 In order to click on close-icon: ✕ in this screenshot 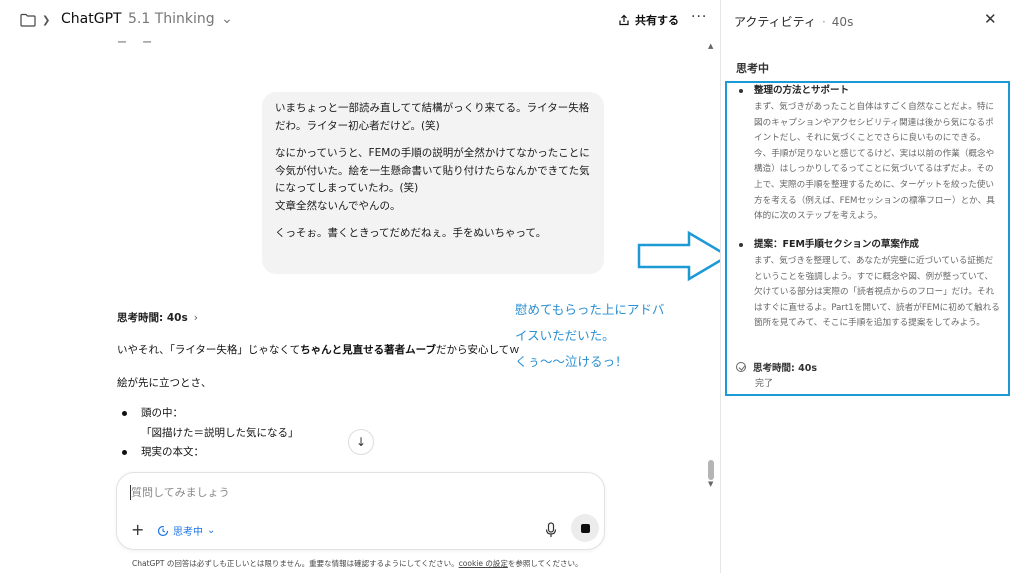, I will do `click(990, 19)`.